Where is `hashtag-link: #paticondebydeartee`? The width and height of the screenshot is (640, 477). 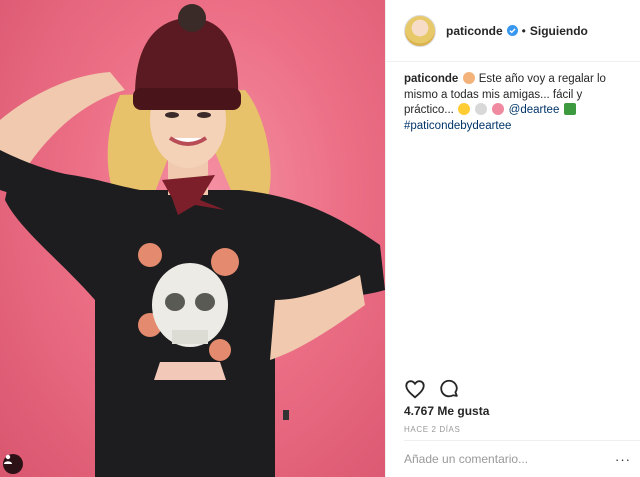 hashtag-link: #paticondebydeartee is located at coordinates (457, 126).